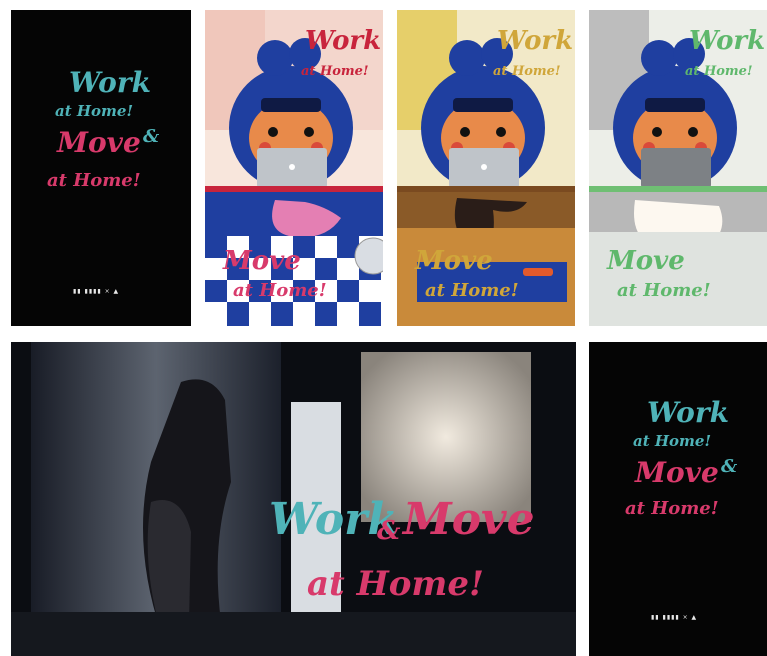  I want to click on poster-pink-illustration, so click(294, 168).